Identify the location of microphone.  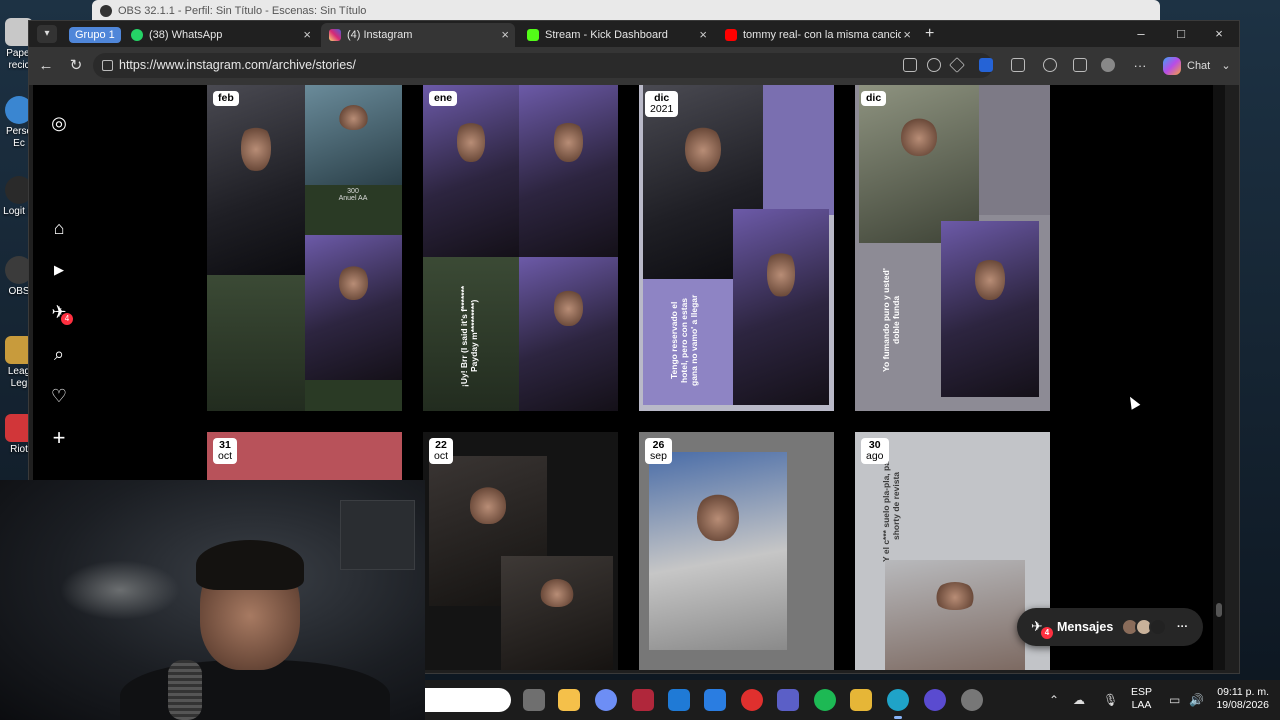
(185, 690).